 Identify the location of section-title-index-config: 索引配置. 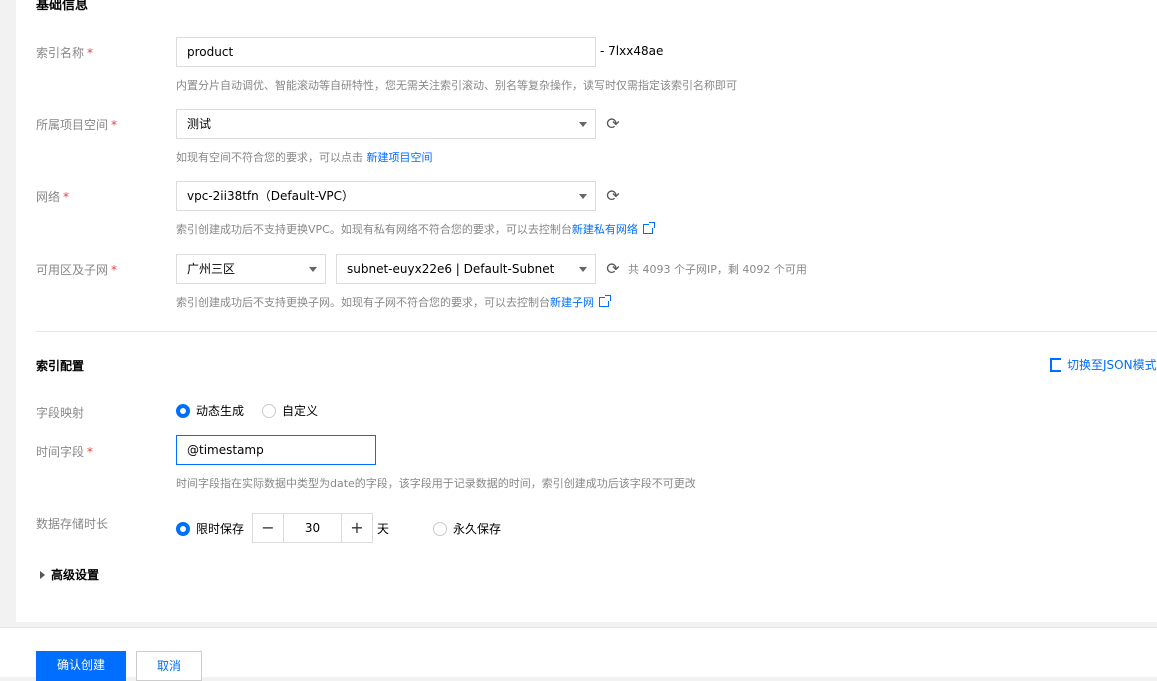
(60, 366).